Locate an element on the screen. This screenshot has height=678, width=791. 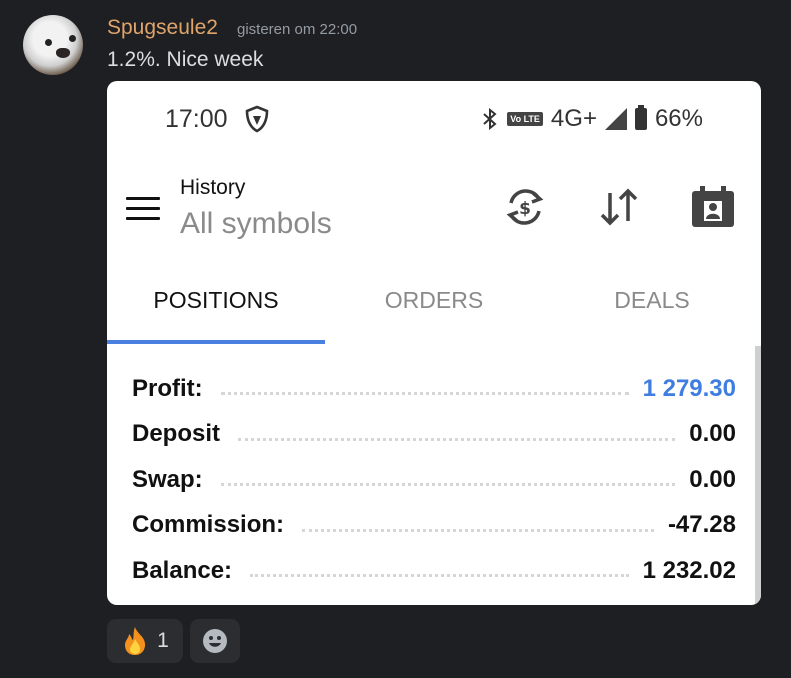
summary-value: 1 279.30 is located at coordinates (689, 388).